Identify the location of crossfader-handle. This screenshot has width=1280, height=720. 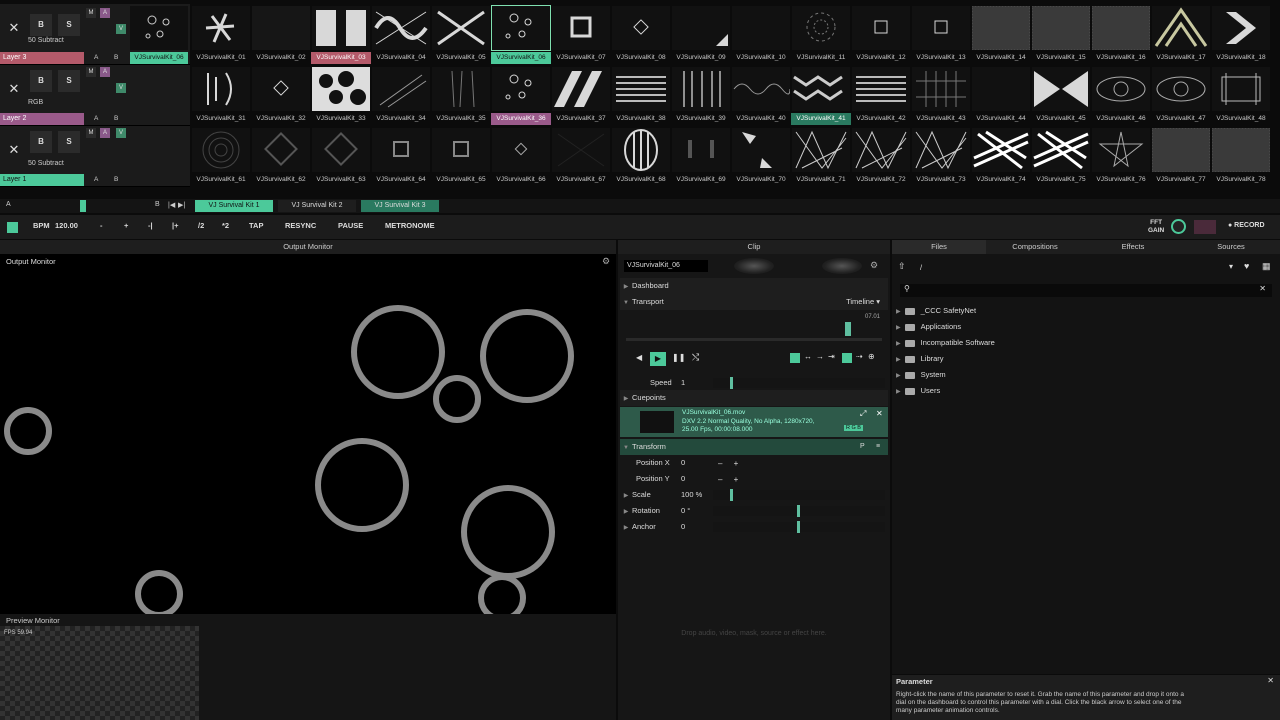
(83, 206).